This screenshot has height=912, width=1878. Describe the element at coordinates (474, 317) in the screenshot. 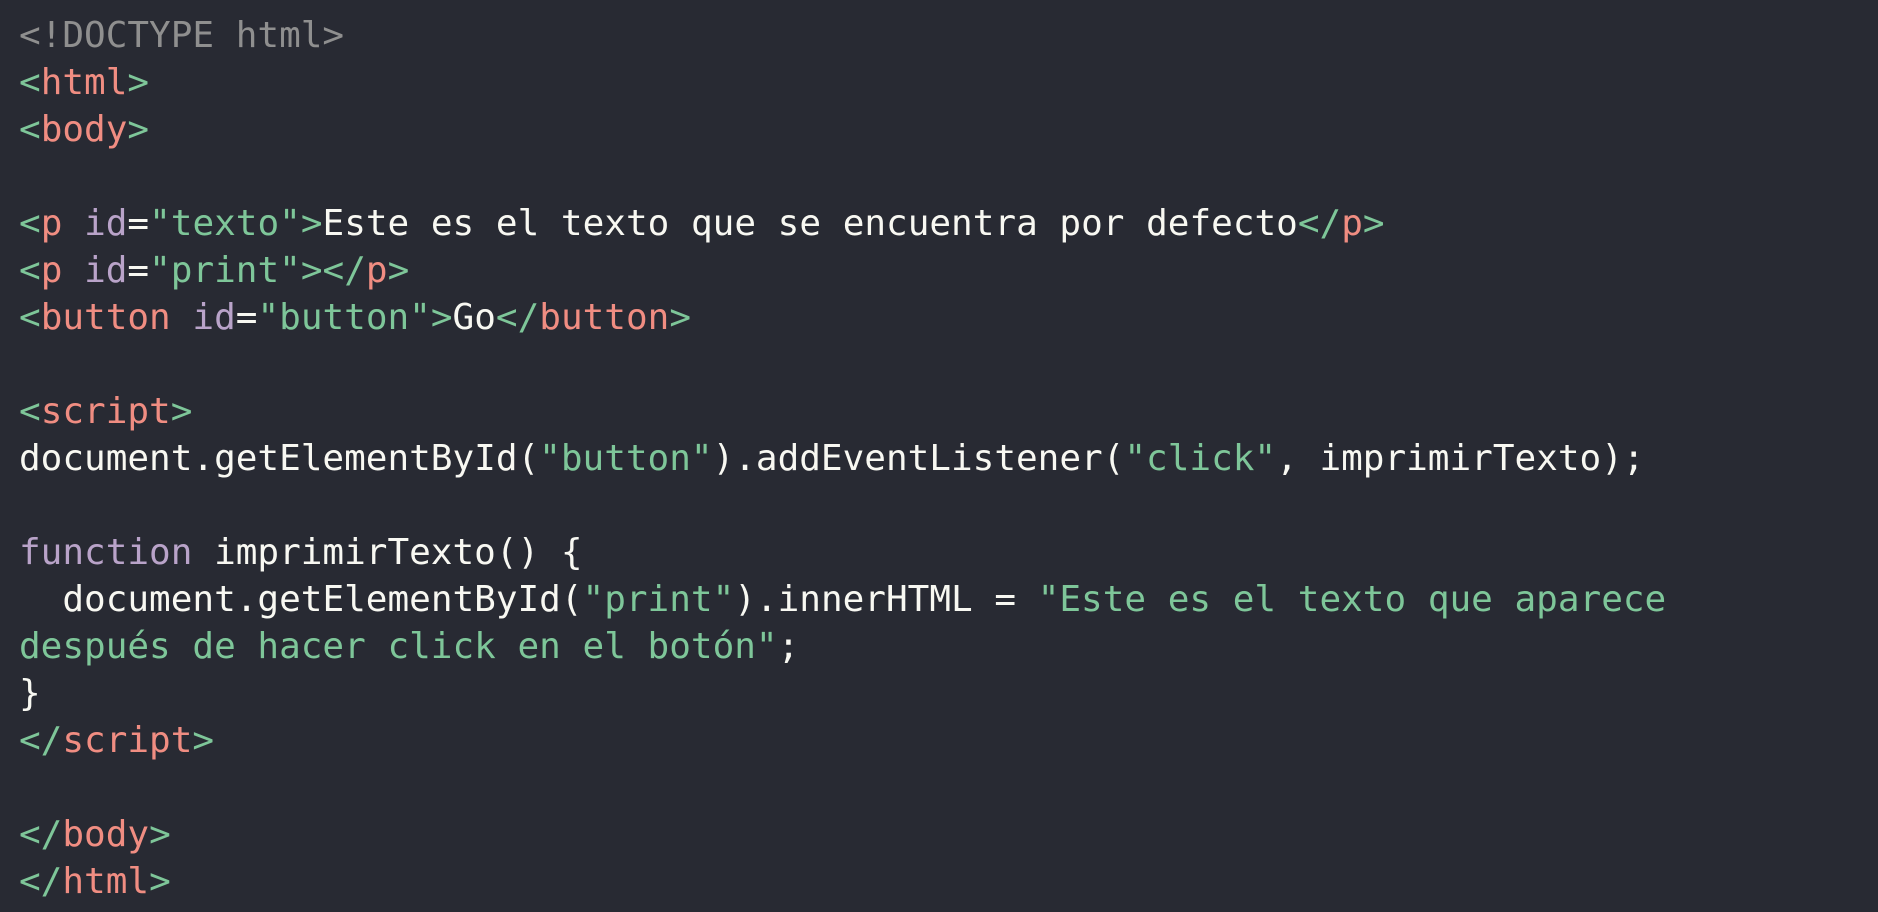

I see `text-content-token: Go` at that location.